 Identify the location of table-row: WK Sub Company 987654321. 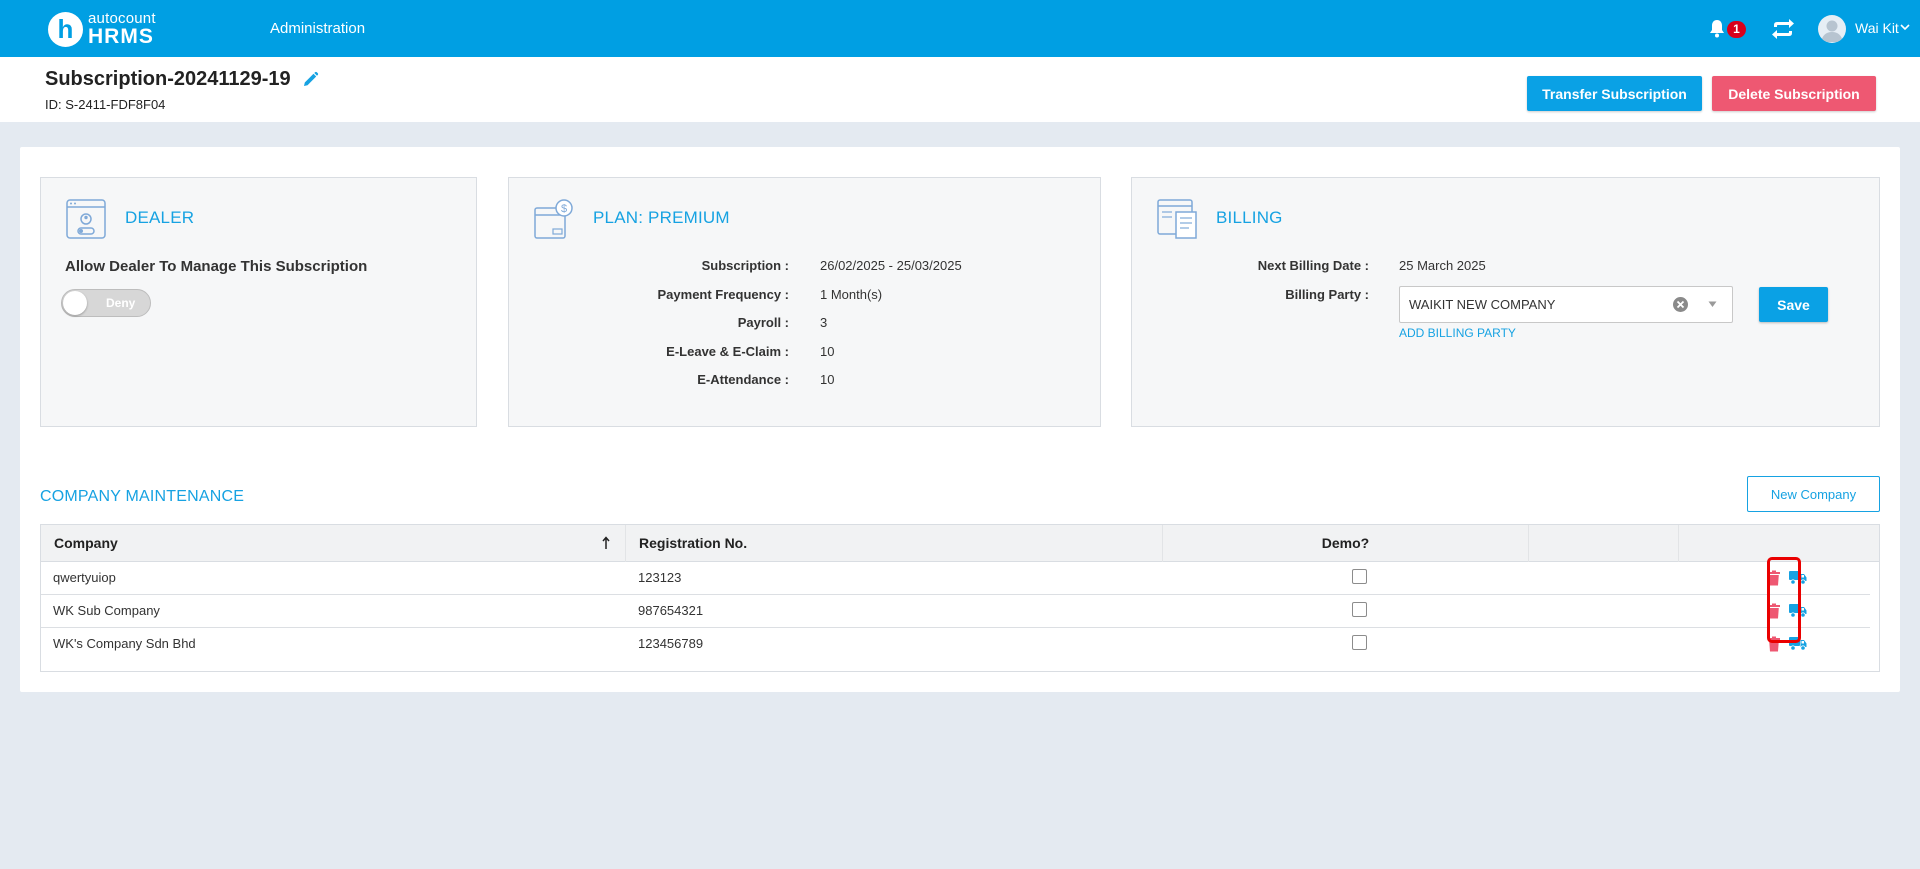
(960, 611).